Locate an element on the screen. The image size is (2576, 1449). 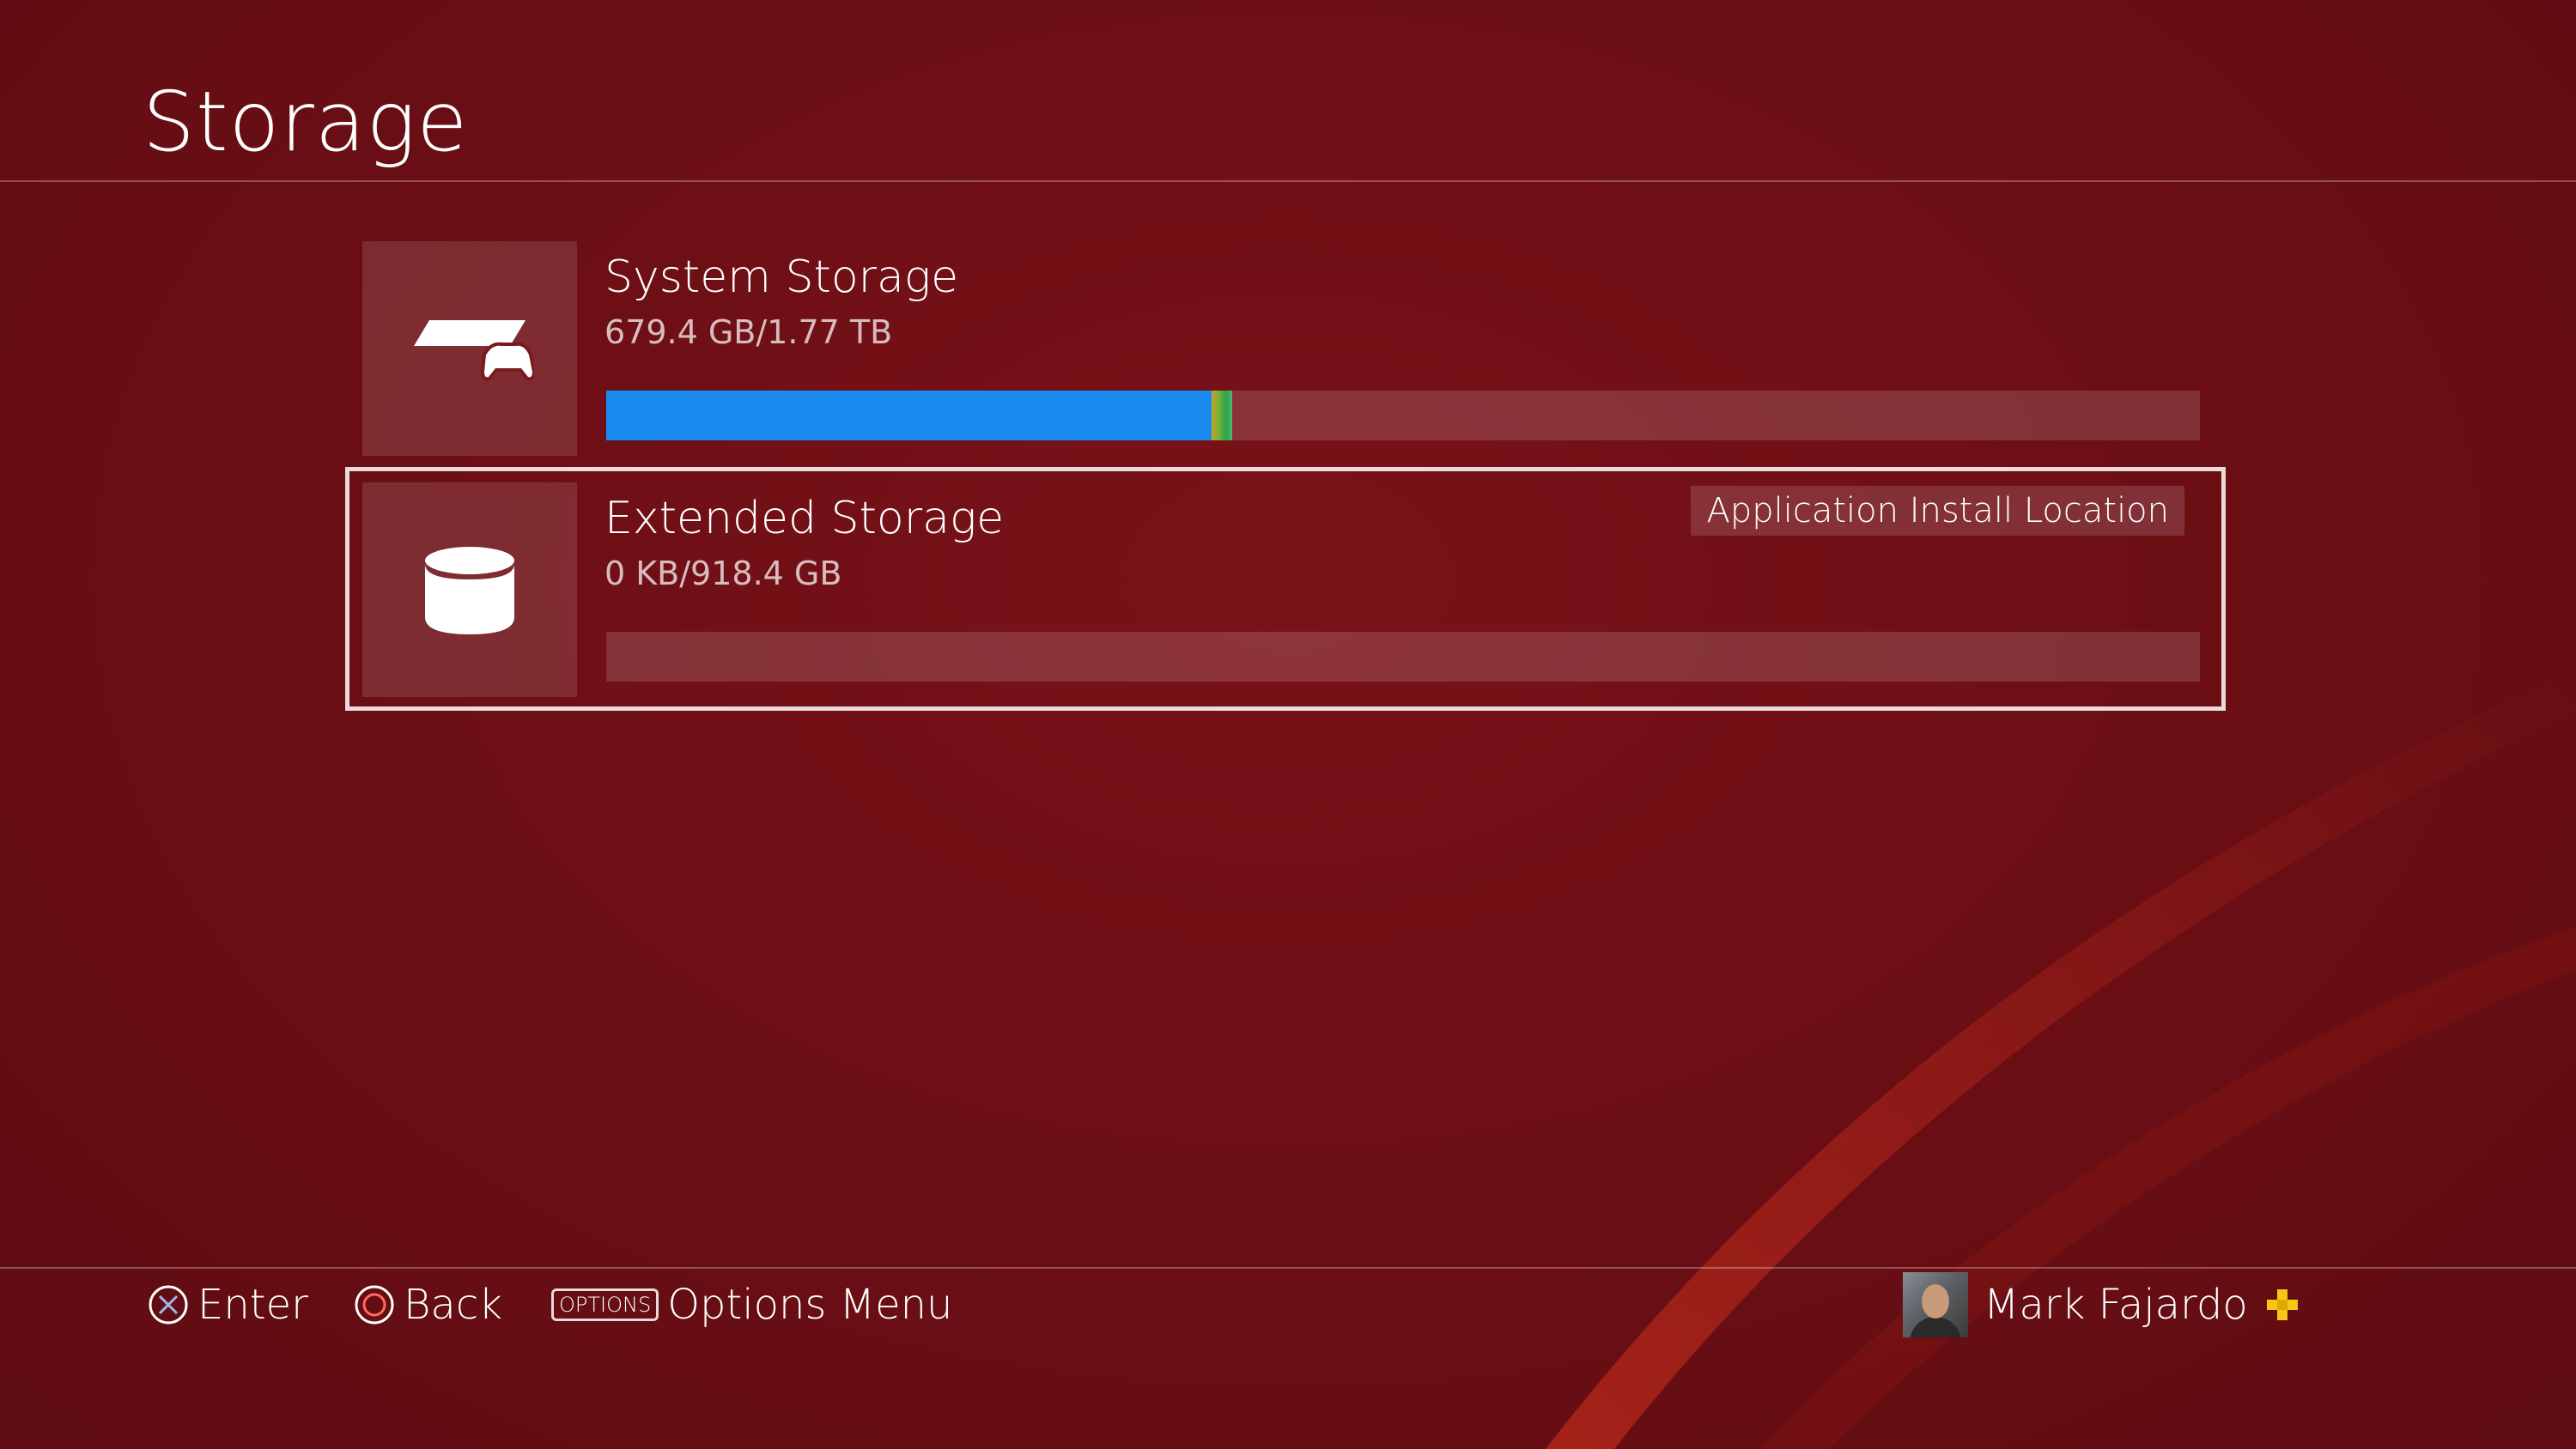
footer-divider is located at coordinates (1288, 1268).